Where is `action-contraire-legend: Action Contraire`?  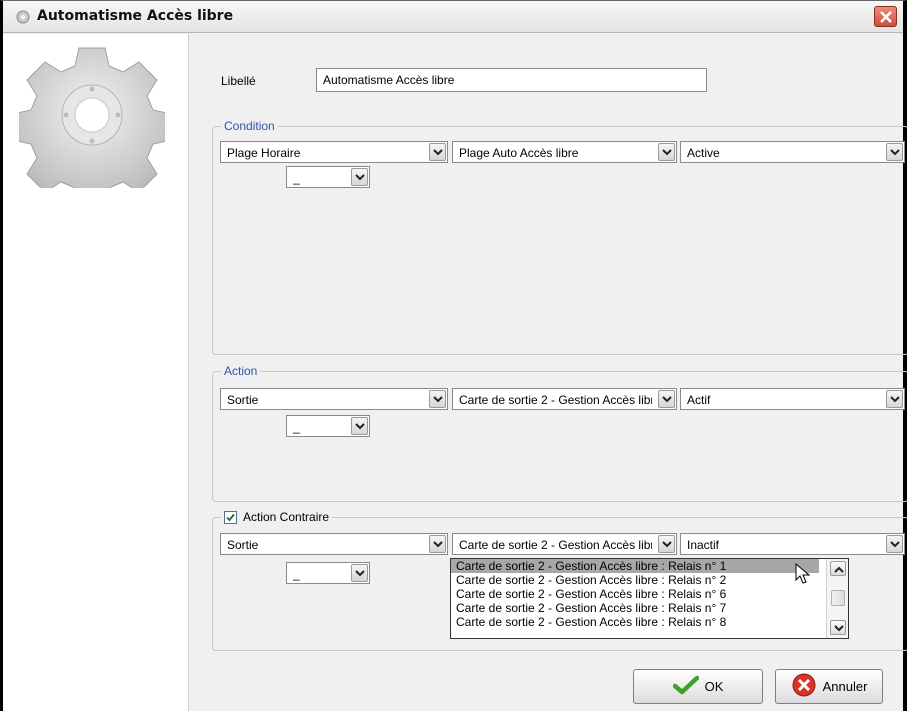 action-contraire-legend: Action Contraire is located at coordinates (277, 517).